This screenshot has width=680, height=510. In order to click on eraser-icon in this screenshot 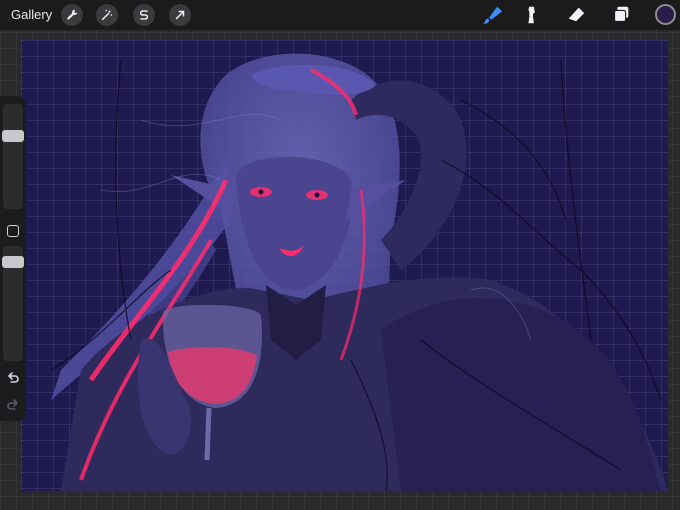, I will do `click(576, 14)`.